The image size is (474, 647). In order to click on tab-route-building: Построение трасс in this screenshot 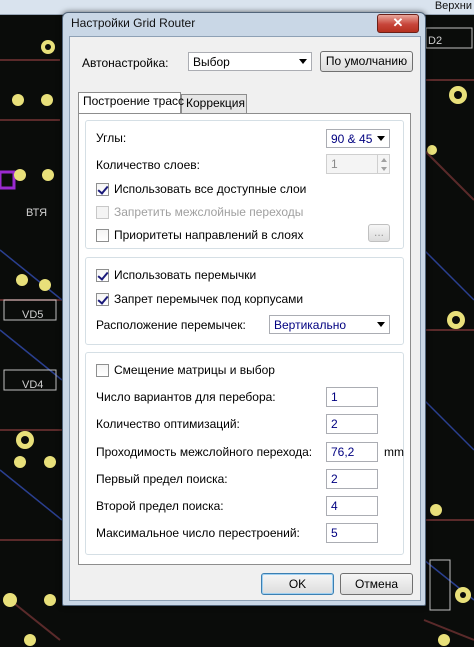, I will do `click(131, 102)`.